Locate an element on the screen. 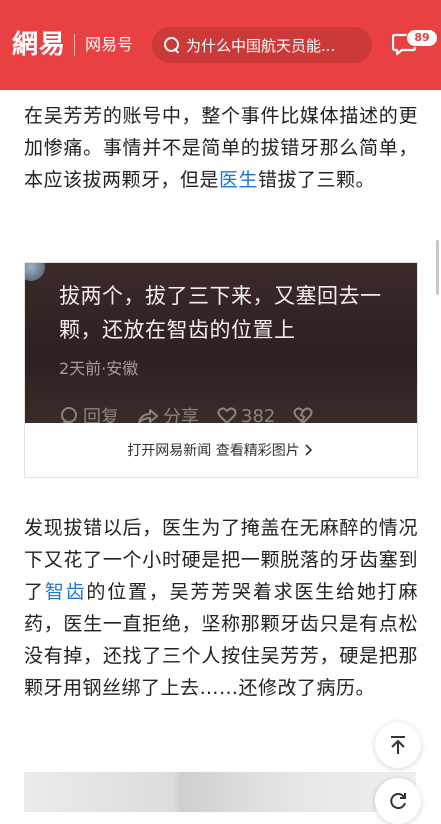 The width and height of the screenshot is (441, 824). open-app-text: 打开网易新闻 查看精彩图片 is located at coordinates (213, 451).